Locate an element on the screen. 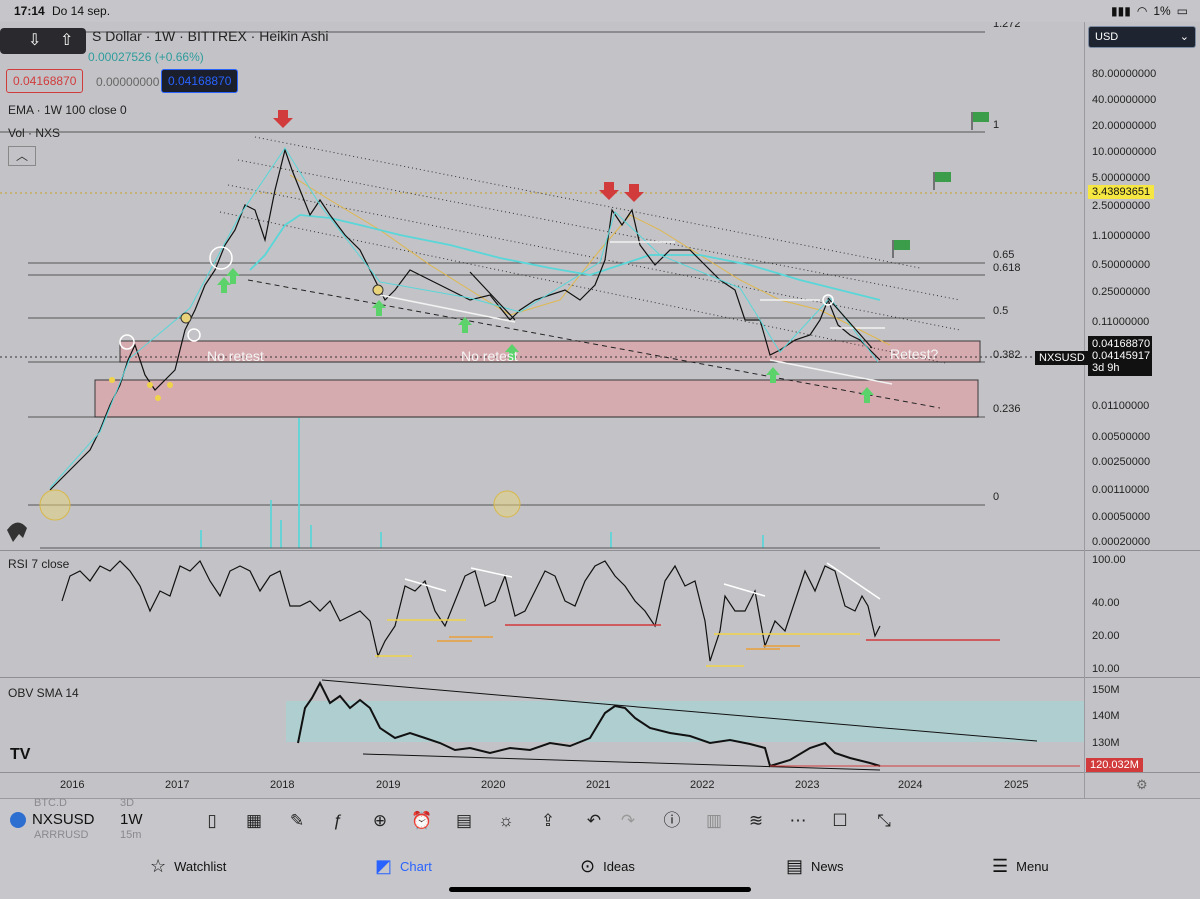 This screenshot has height=899, width=1200. undo-icon: ↶ is located at coordinates (594, 821).